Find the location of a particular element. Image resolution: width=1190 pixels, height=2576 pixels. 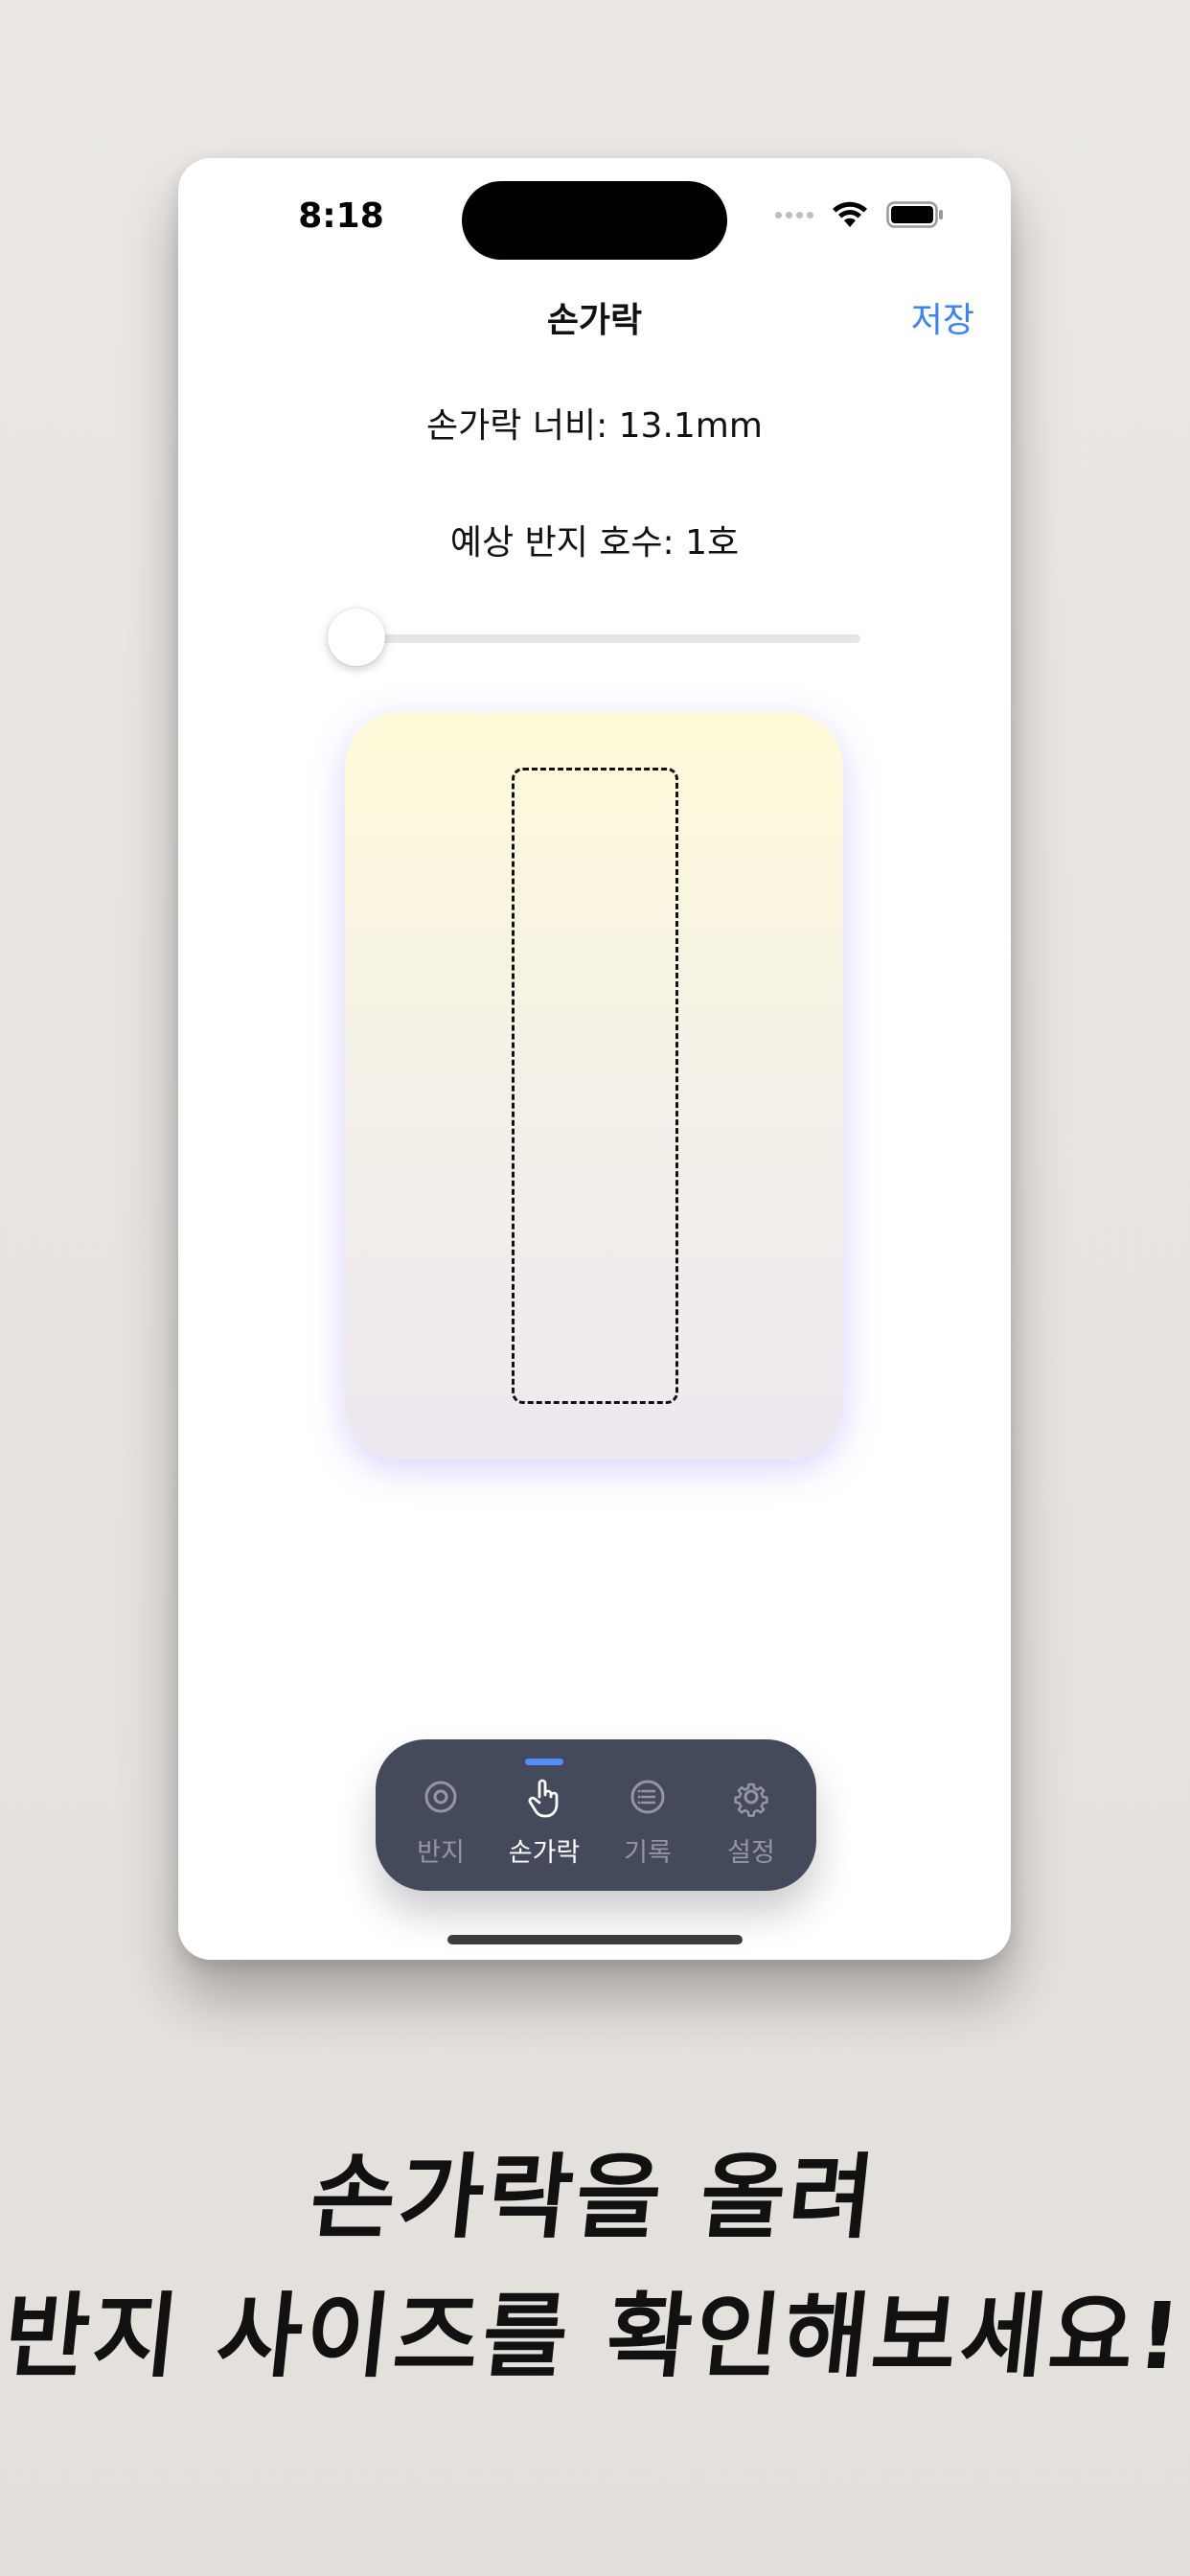

status-icons is located at coordinates (859, 214).